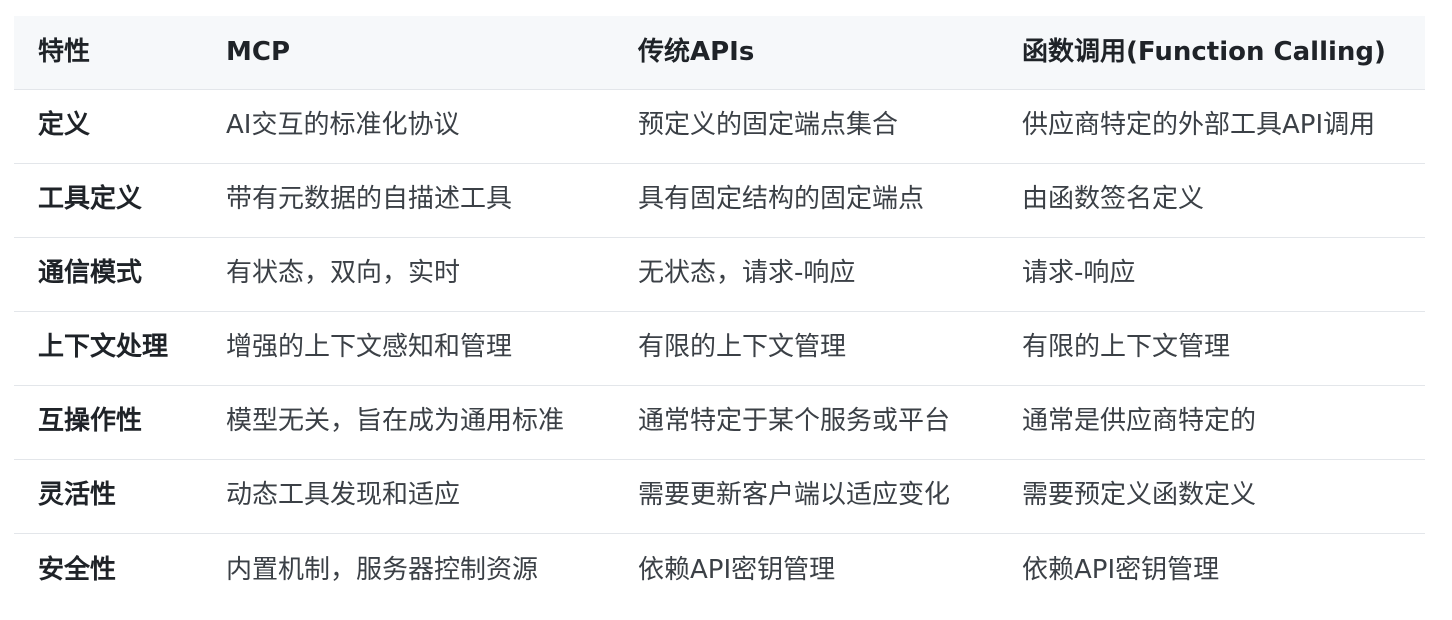 The image size is (1452, 620). Describe the element at coordinates (108, 348) in the screenshot. I see `feature-cell: 上下文处理` at that location.